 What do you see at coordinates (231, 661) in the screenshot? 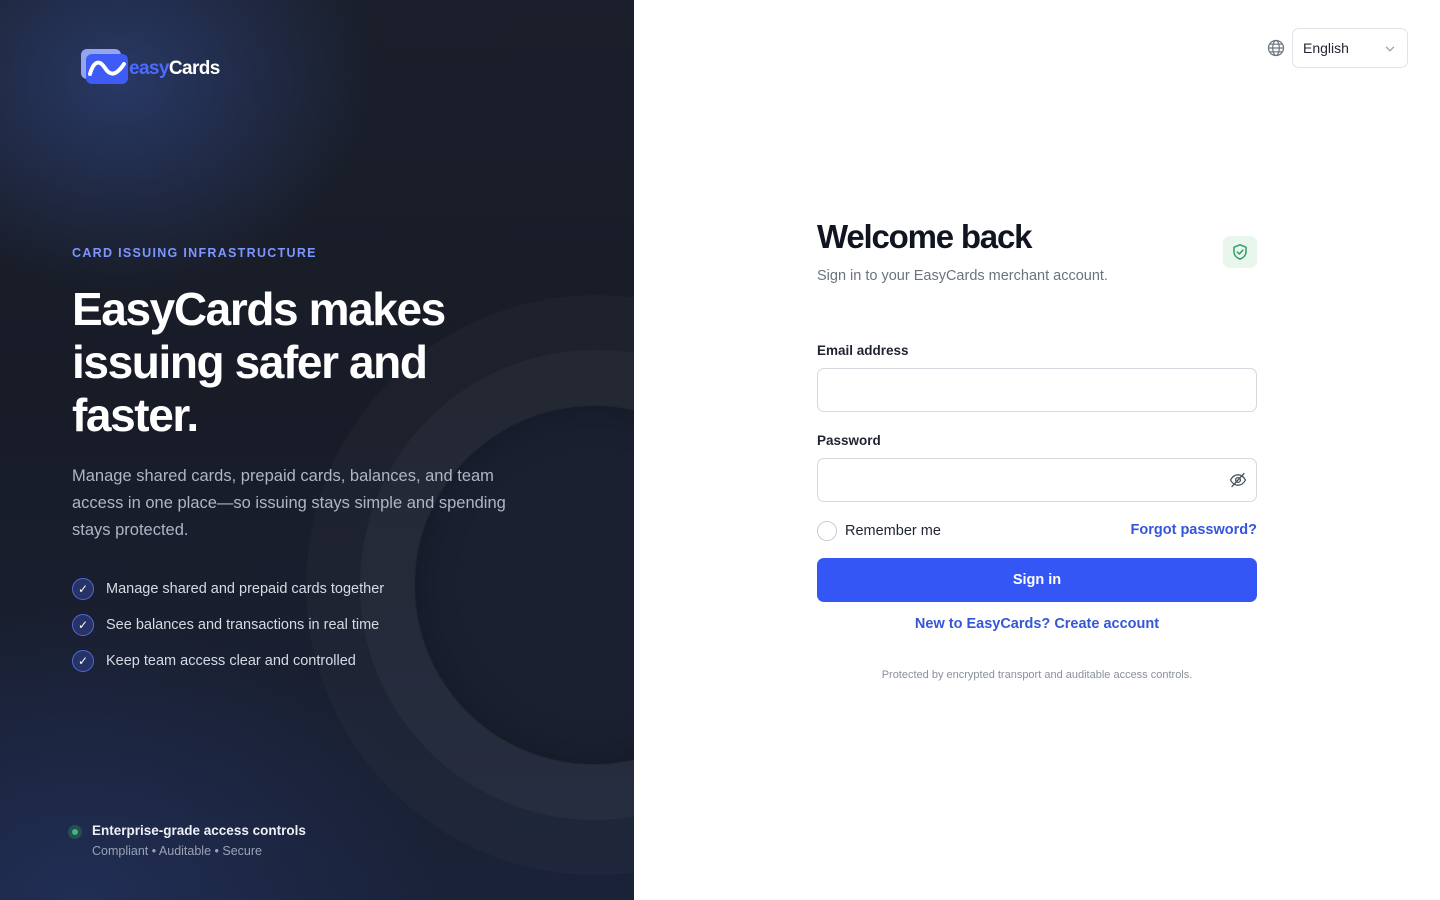
I see `feature-label: Keep team access clear and controlled` at bounding box center [231, 661].